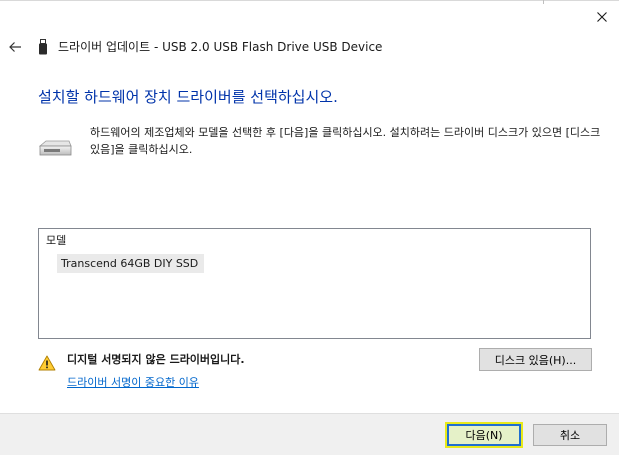 The image size is (619, 455). Describe the element at coordinates (156, 359) in the screenshot. I see `unsigned-driver-warning: 디지털 서명되지 않은 드라이버입니다.` at that location.